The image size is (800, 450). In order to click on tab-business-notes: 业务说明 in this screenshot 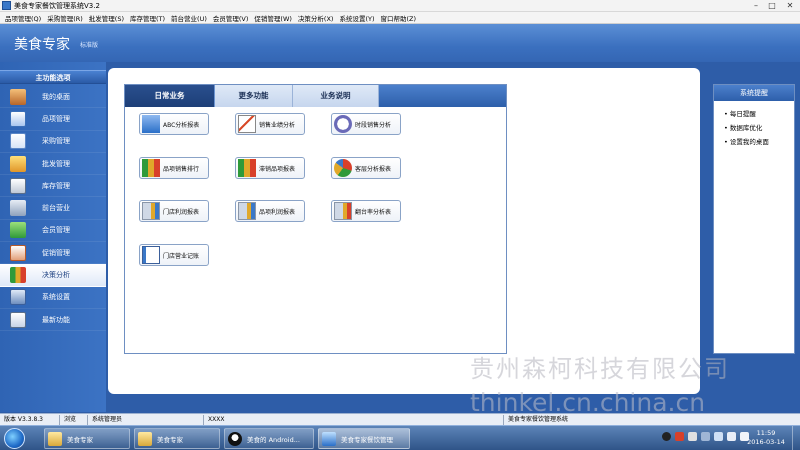, I will do `click(336, 96)`.